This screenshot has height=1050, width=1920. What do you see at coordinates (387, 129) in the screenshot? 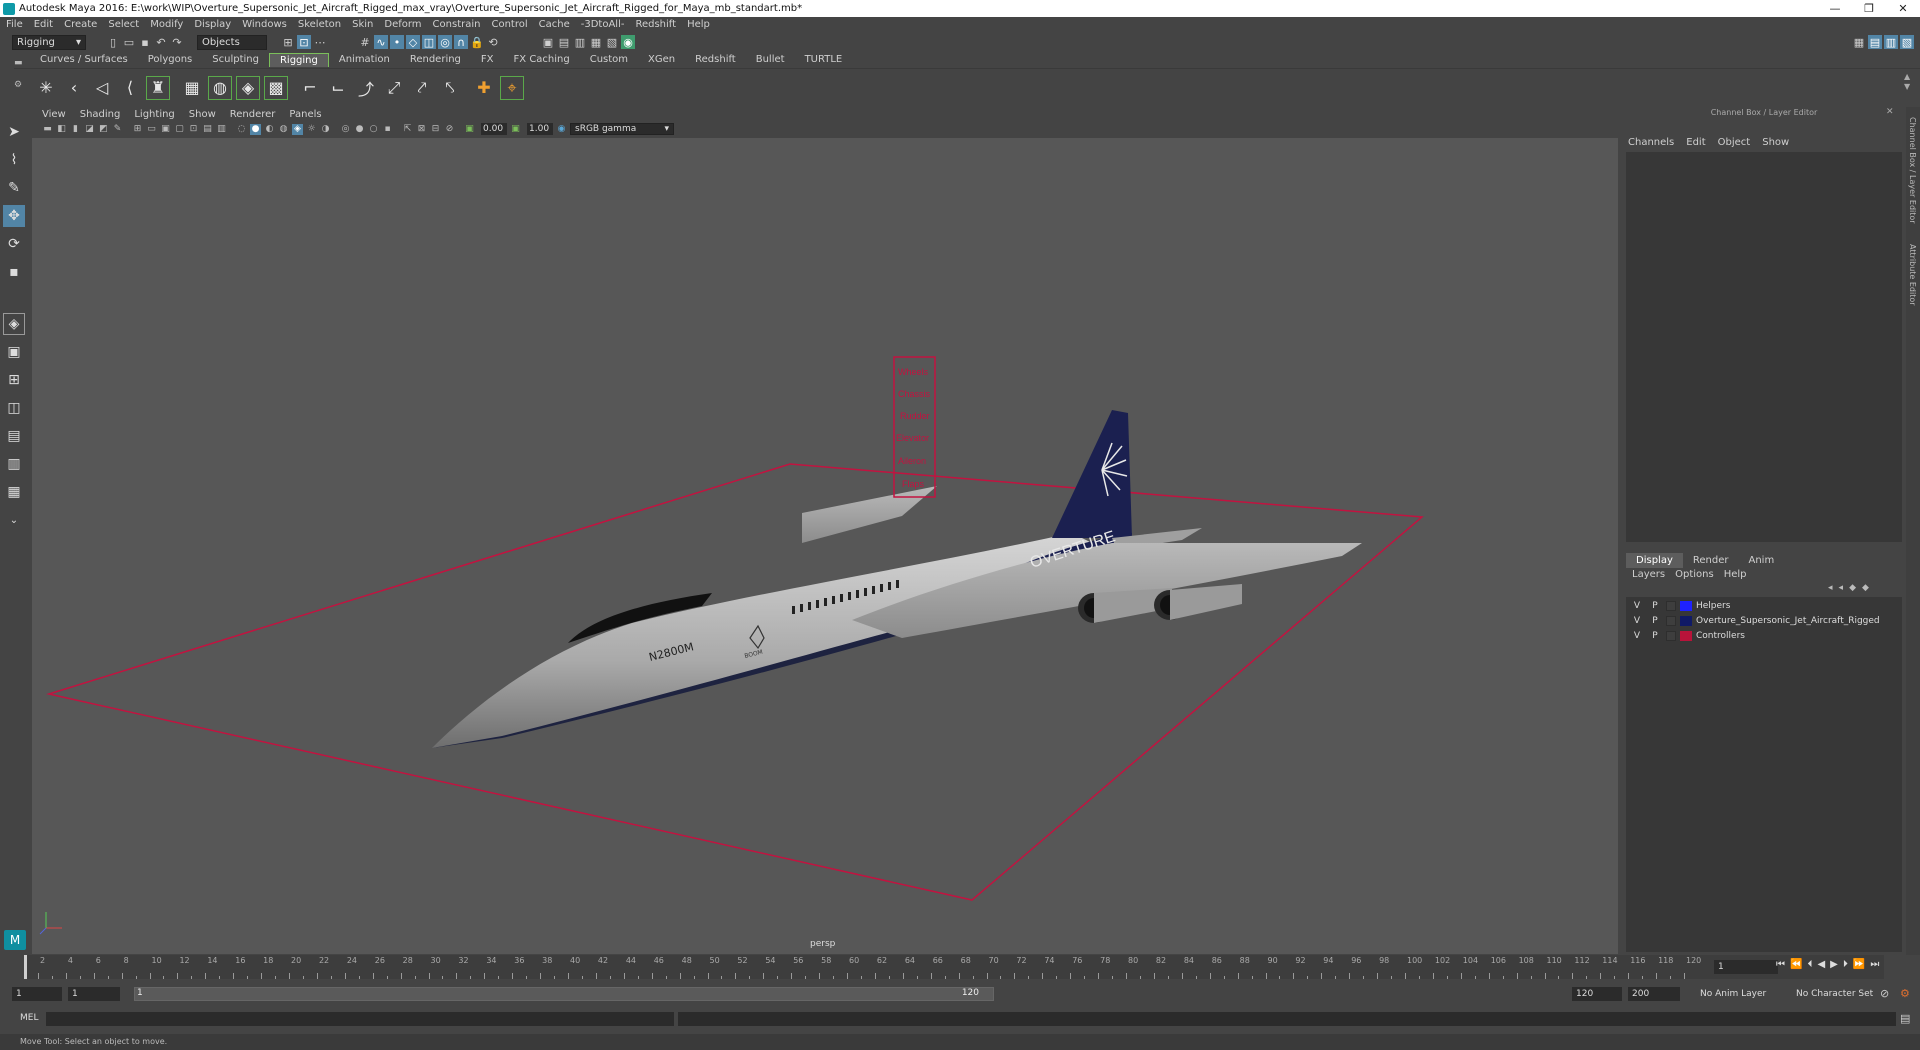
I see `depth-of-field-icon: ▪` at bounding box center [387, 129].